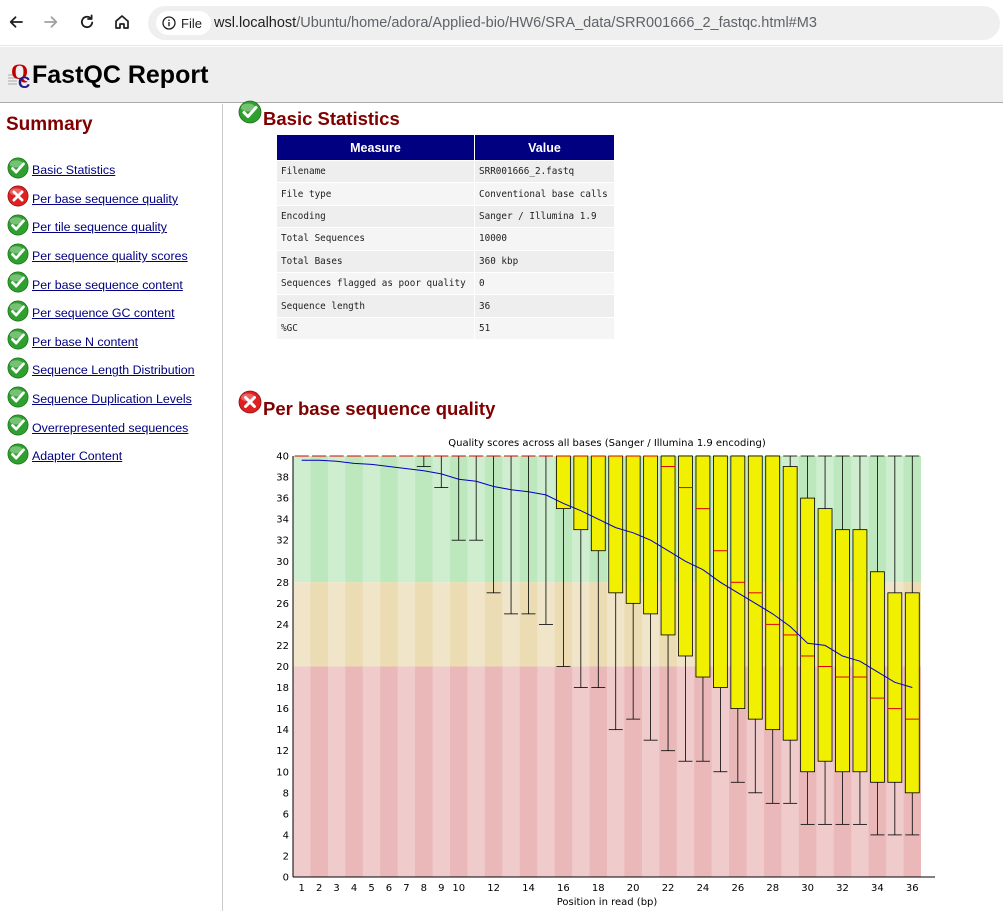 The image size is (1003, 916). I want to click on summary-link: Overrepresented sequences, so click(110, 428).